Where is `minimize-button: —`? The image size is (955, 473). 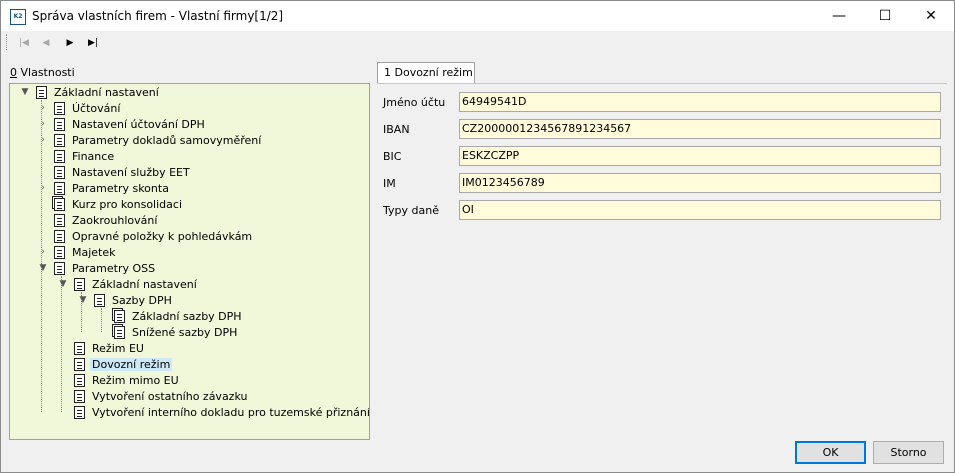
minimize-button: — is located at coordinates (839, 16).